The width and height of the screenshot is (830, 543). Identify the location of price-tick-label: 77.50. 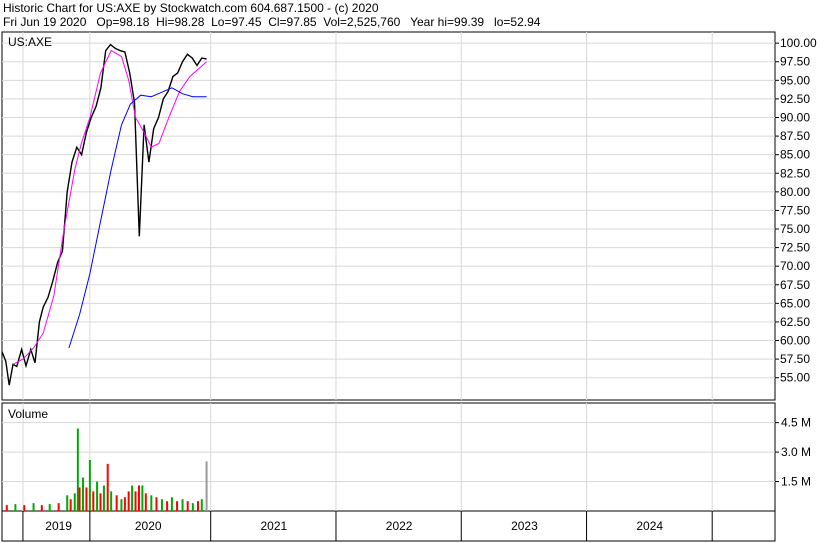
(795, 210).